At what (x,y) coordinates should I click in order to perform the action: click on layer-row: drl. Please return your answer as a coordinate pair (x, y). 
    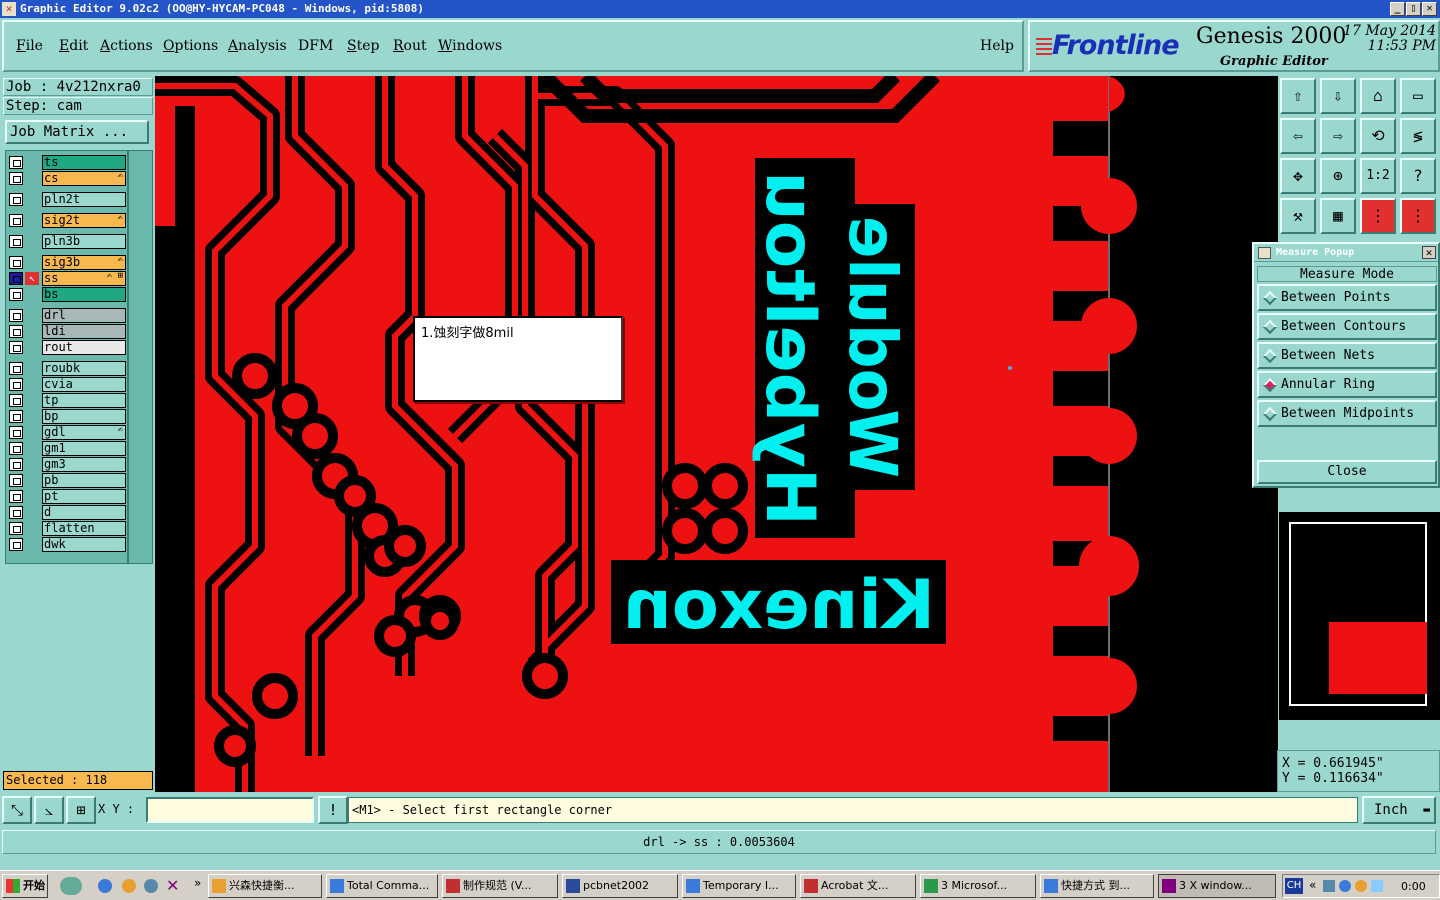
    Looking at the image, I should click on (68, 315).